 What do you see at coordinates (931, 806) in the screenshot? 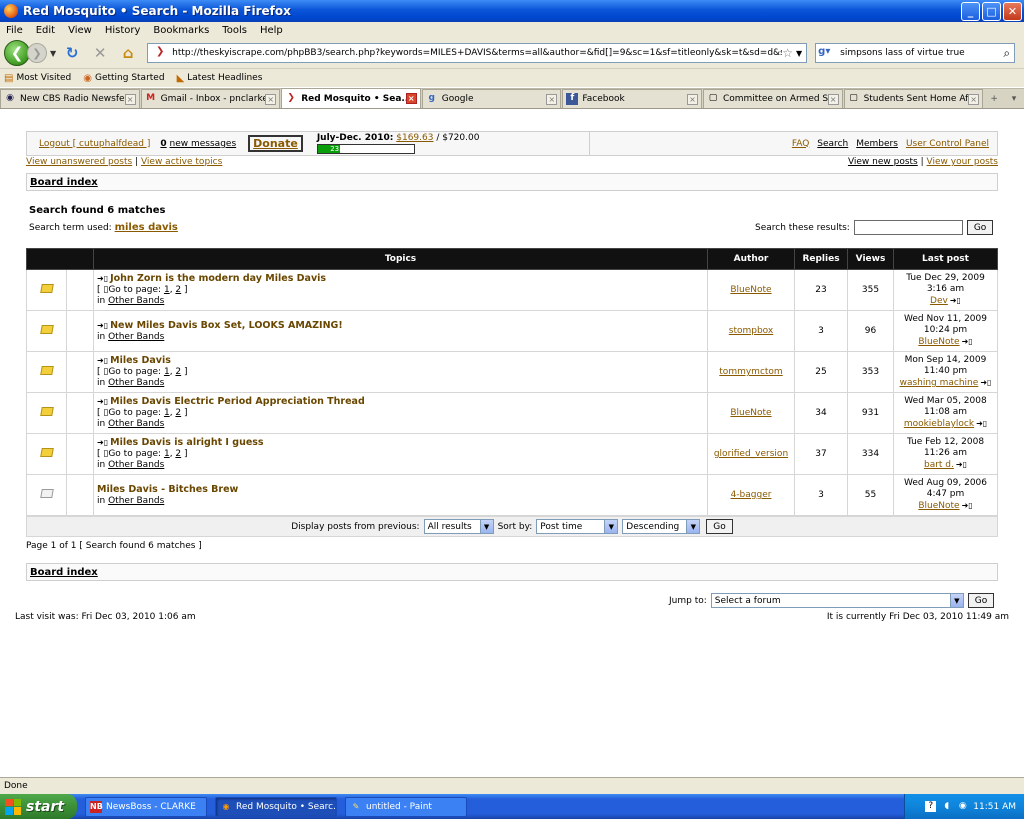
I see `help-icon: ?` at bounding box center [931, 806].